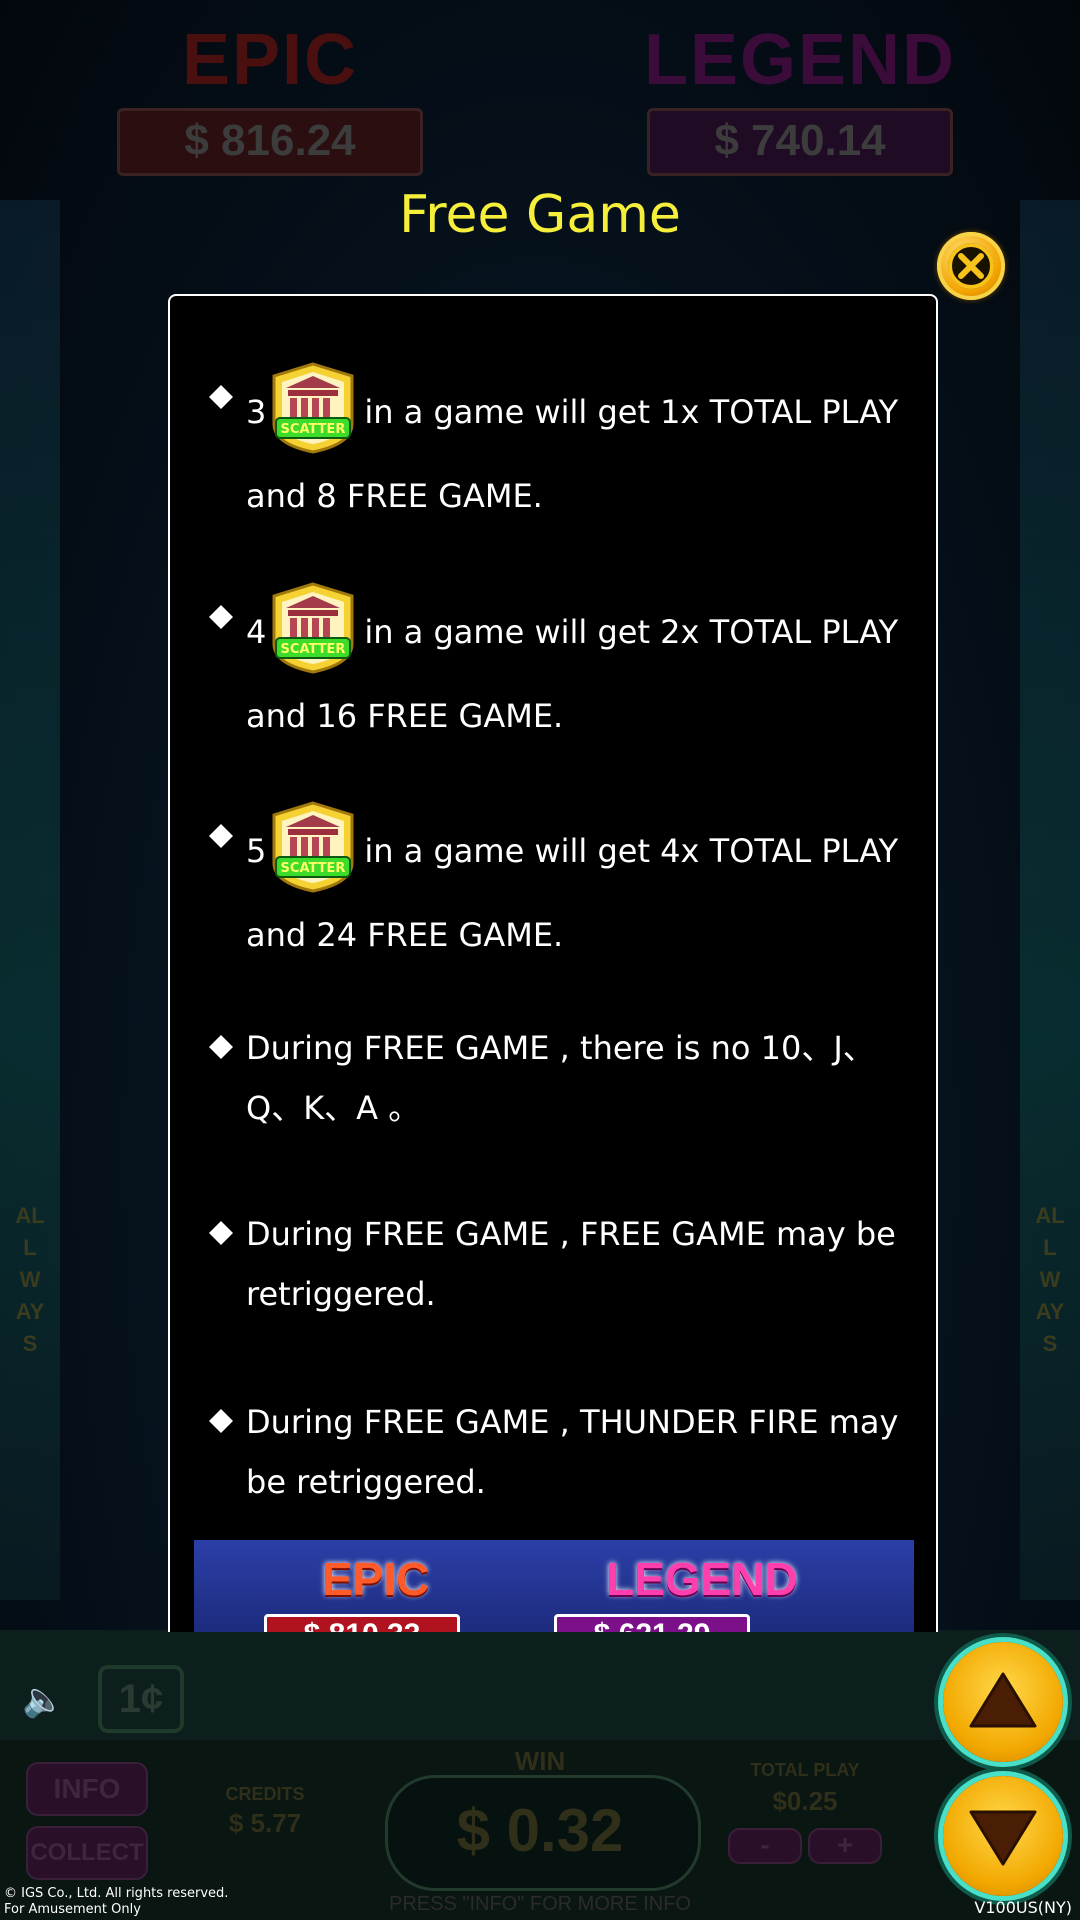 The height and width of the screenshot is (1920, 1080). What do you see at coordinates (256, 632) in the screenshot?
I see `rule-count: 4` at bounding box center [256, 632].